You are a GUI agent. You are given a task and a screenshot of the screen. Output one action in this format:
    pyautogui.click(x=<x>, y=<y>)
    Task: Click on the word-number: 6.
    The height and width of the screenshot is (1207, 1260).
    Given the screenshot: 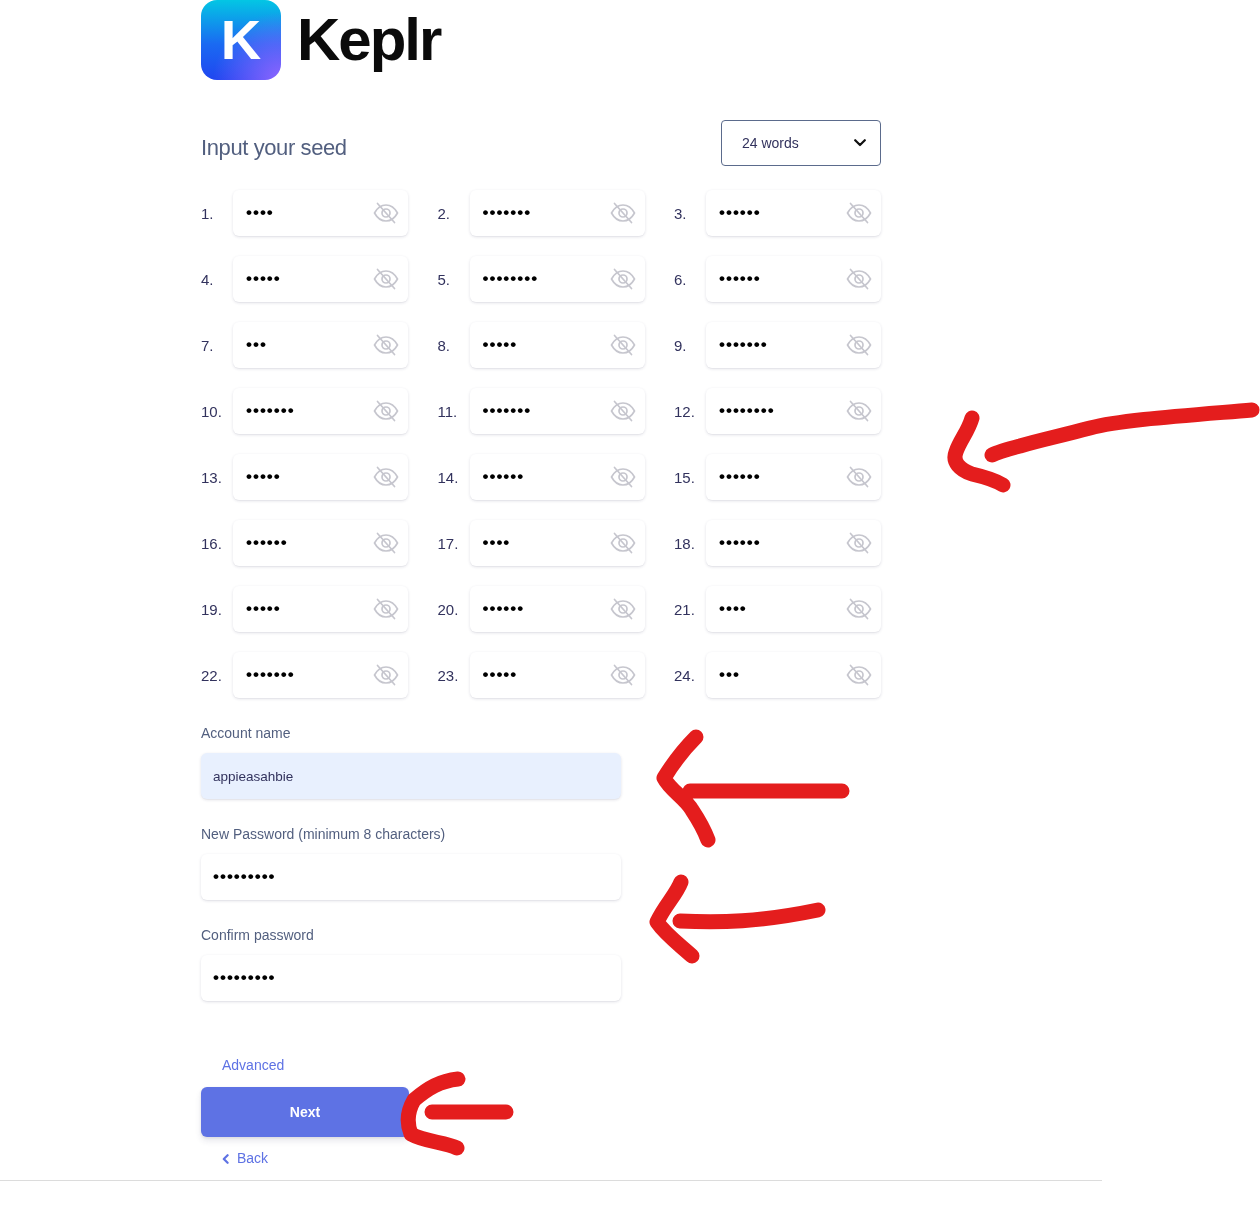 What is the action you would take?
    pyautogui.click(x=681, y=279)
    